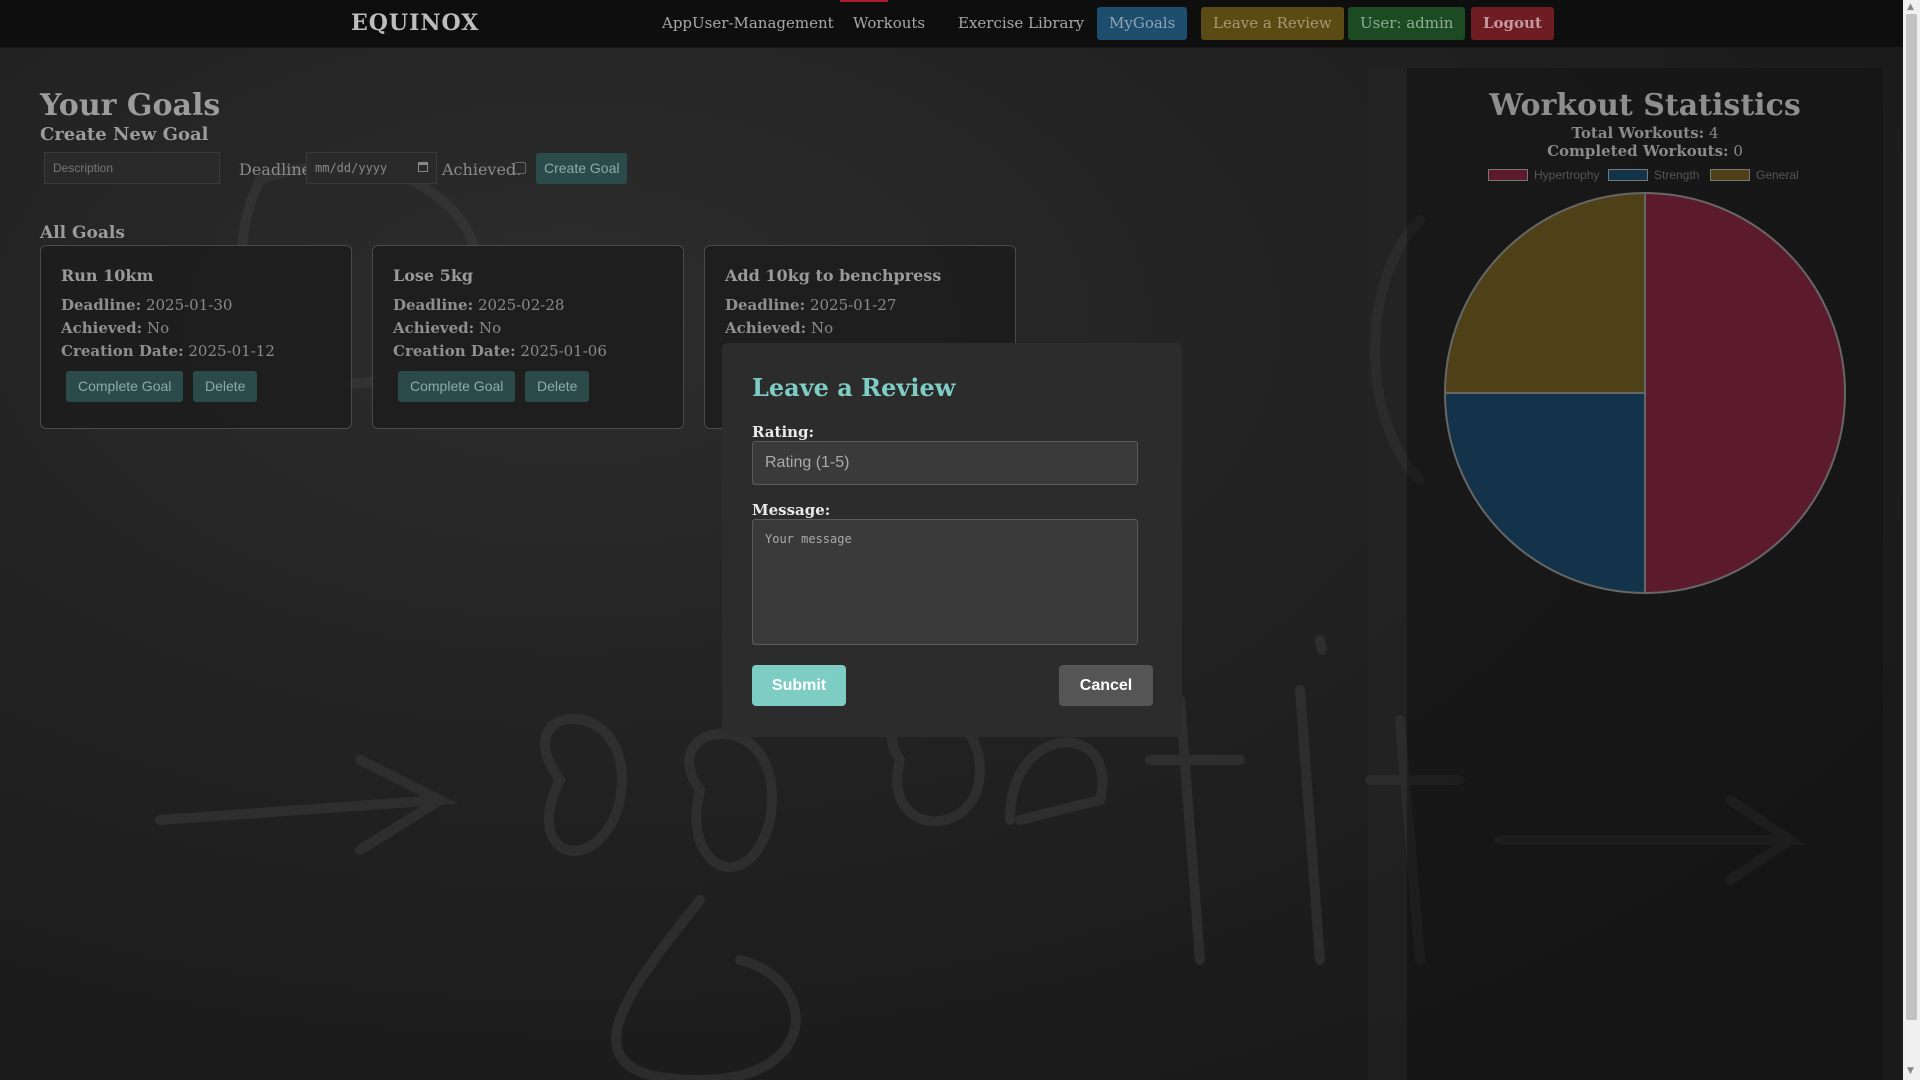 This screenshot has width=1920, height=1080. Describe the element at coordinates (415, 23) in the screenshot. I see `brand-logo: EQUINOX` at that location.